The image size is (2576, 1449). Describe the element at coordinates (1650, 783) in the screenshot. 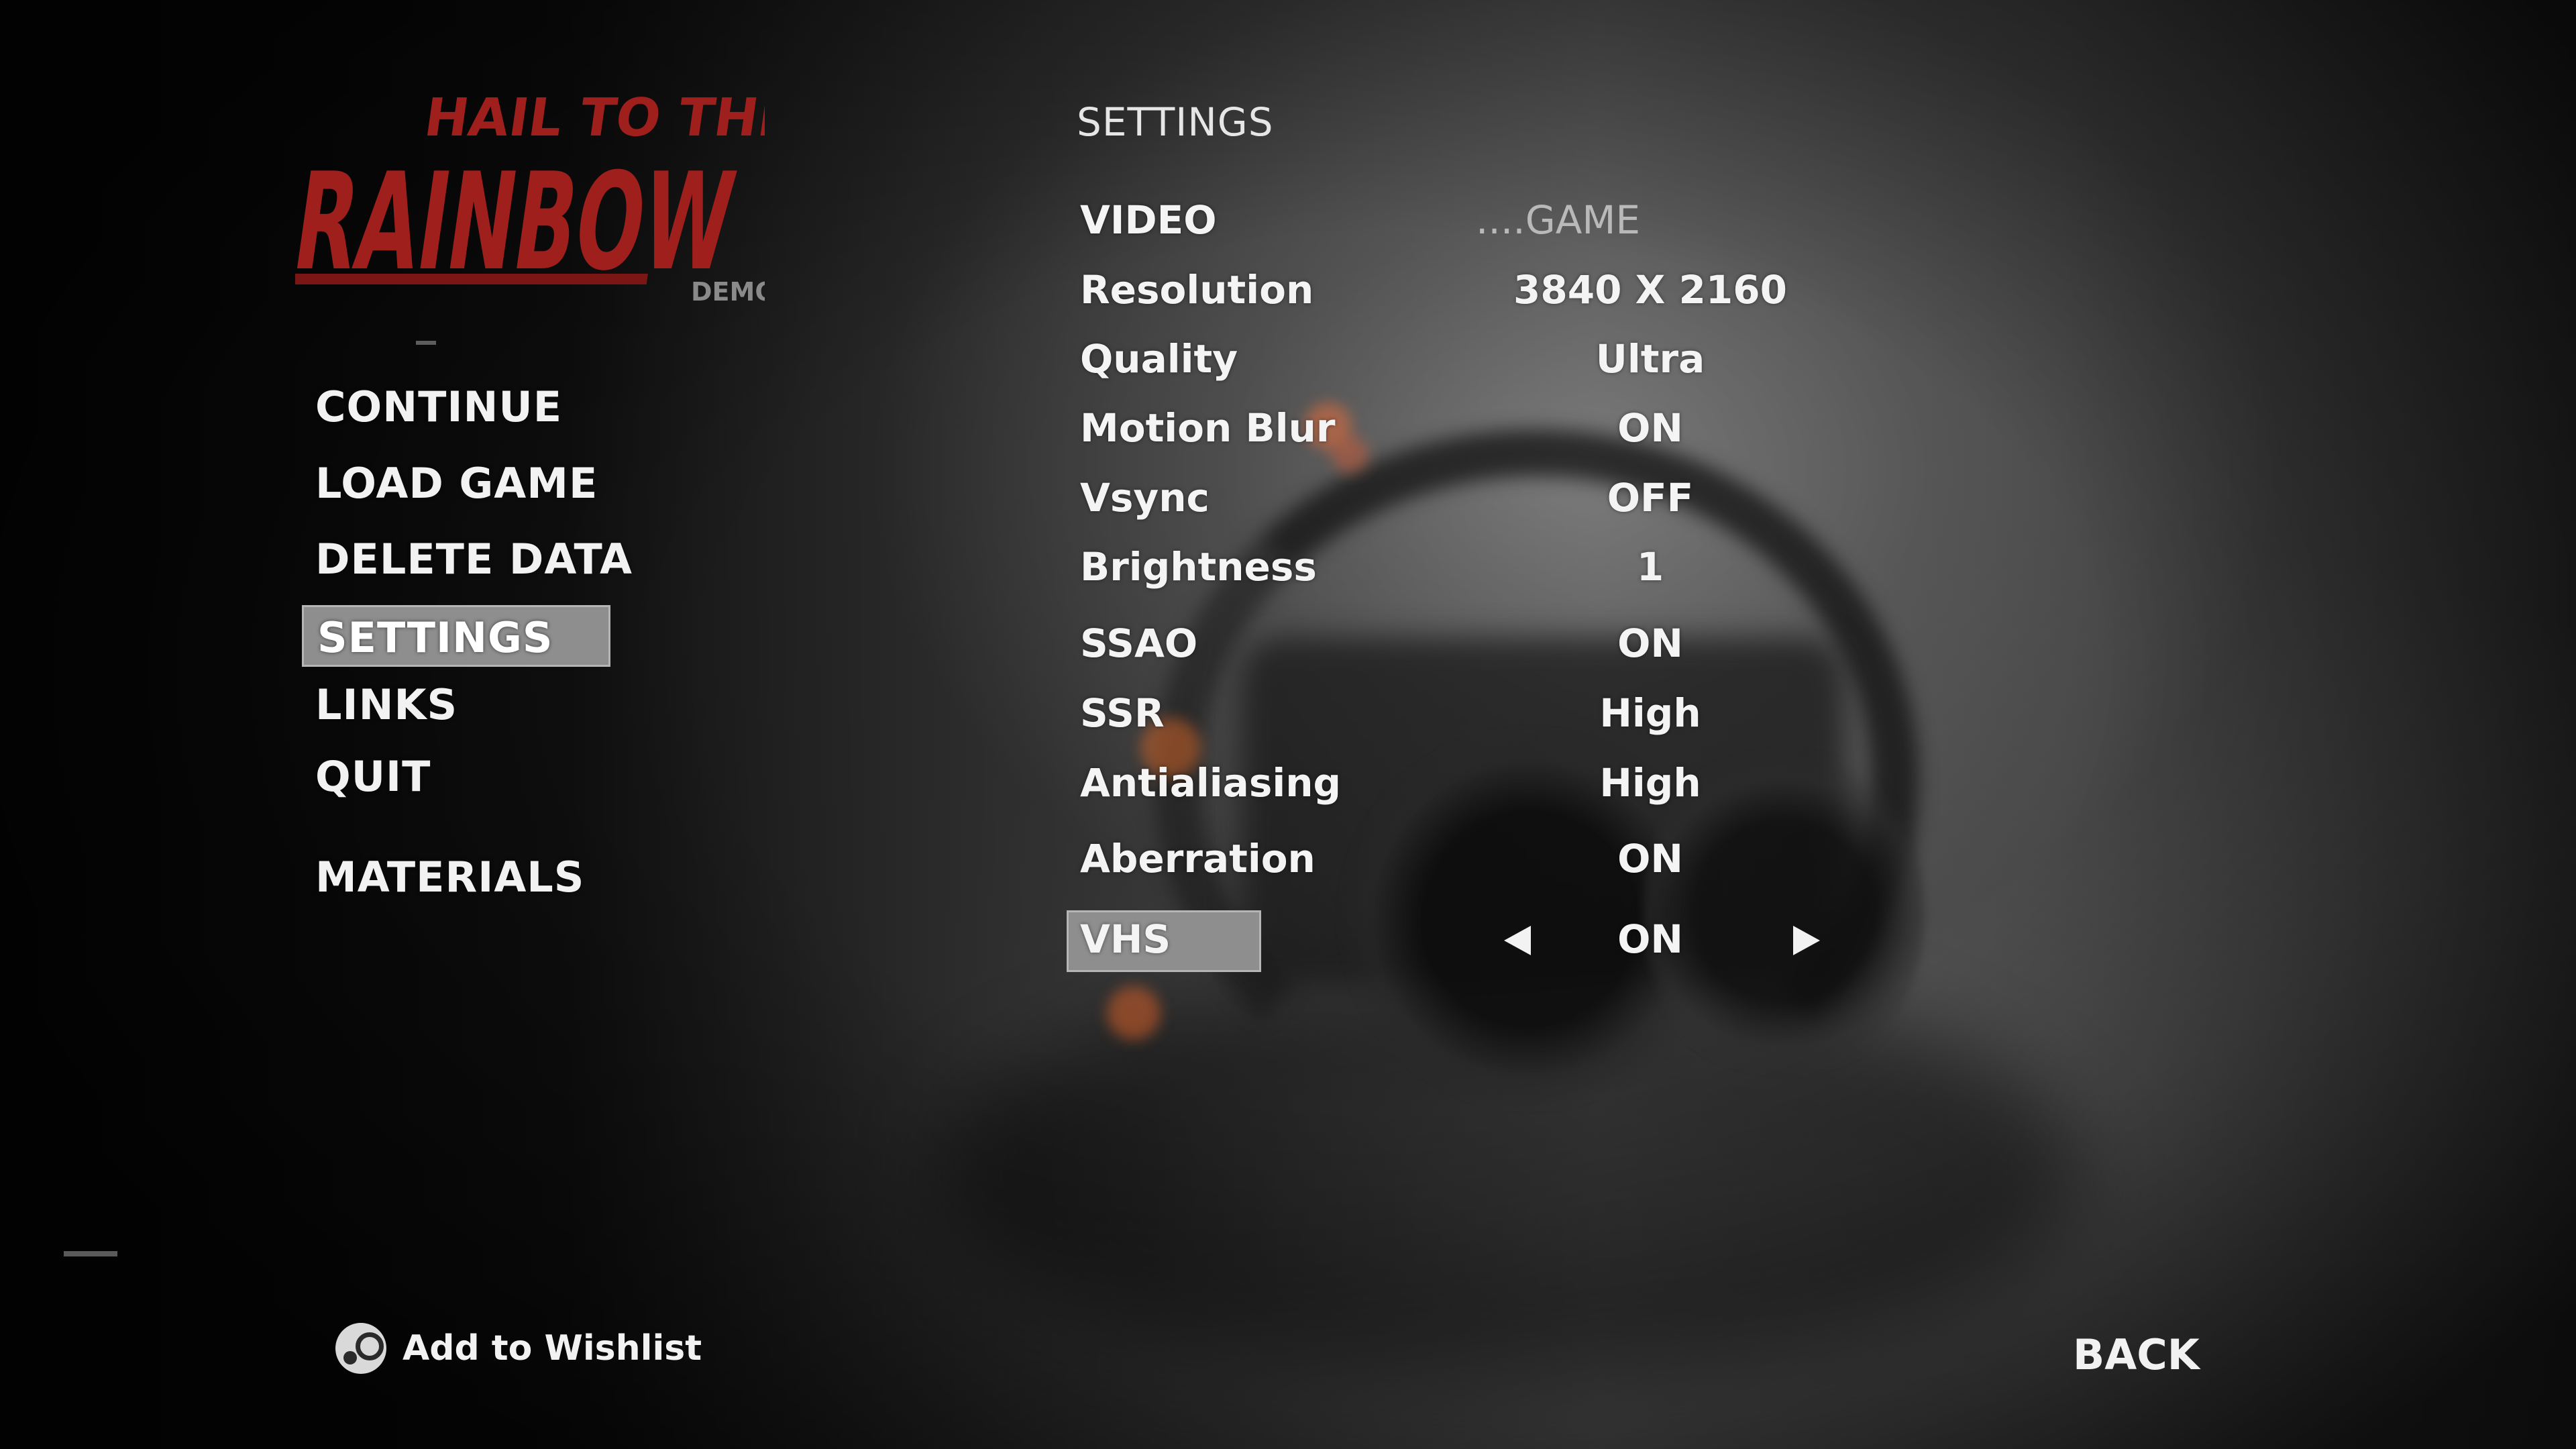

I see `setting-value-antialiasing: High` at that location.